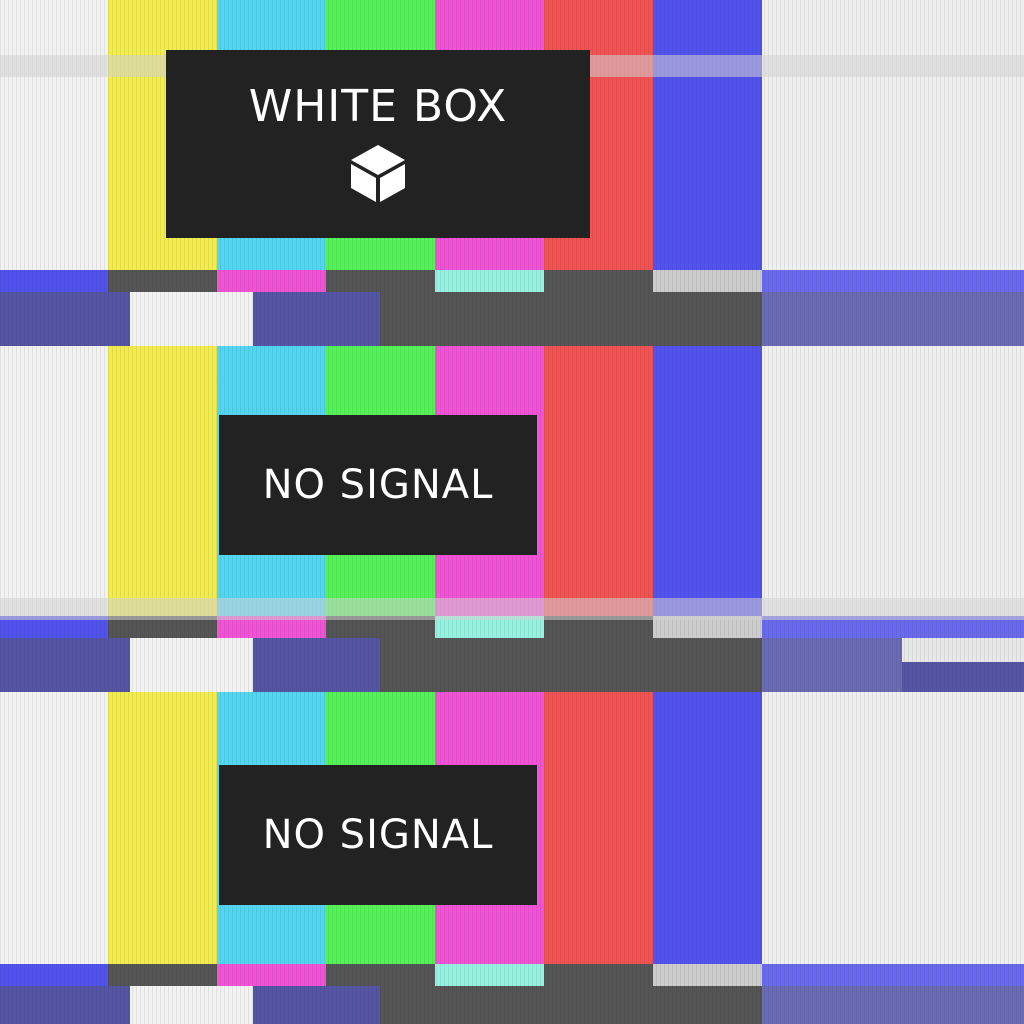 The width and height of the screenshot is (1024, 1024). I want to click on label-box-white-box: WHITE BOX, so click(378, 144).